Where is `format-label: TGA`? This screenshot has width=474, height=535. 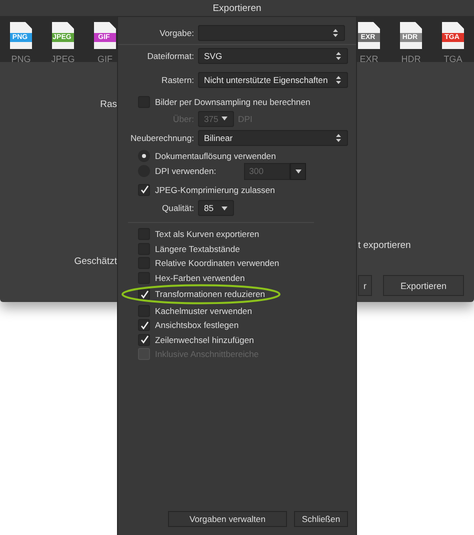 format-label: TGA is located at coordinates (453, 59).